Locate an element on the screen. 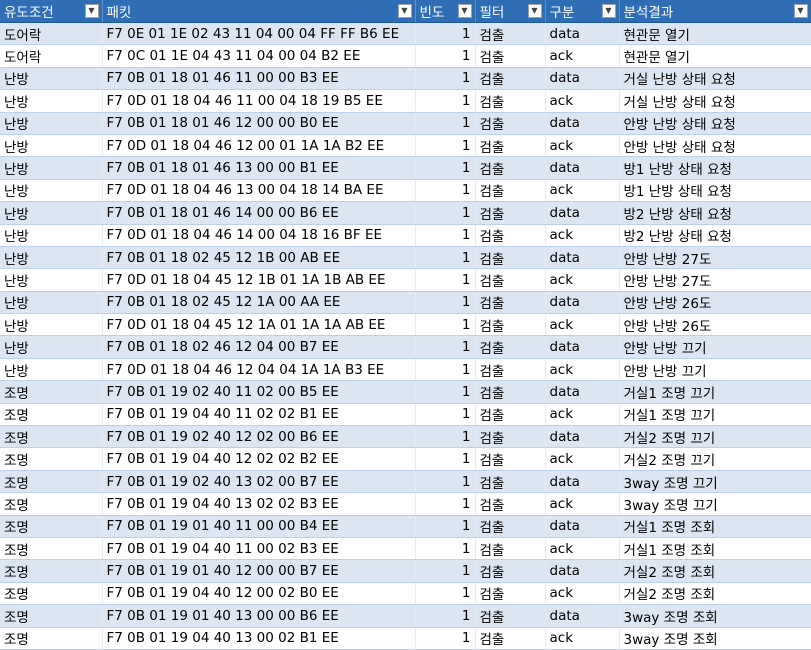 This screenshot has height=650, width=811. cell-packet: F7 0B 01 18 01 46 12 00 00 B0 EE is located at coordinates (259, 123).